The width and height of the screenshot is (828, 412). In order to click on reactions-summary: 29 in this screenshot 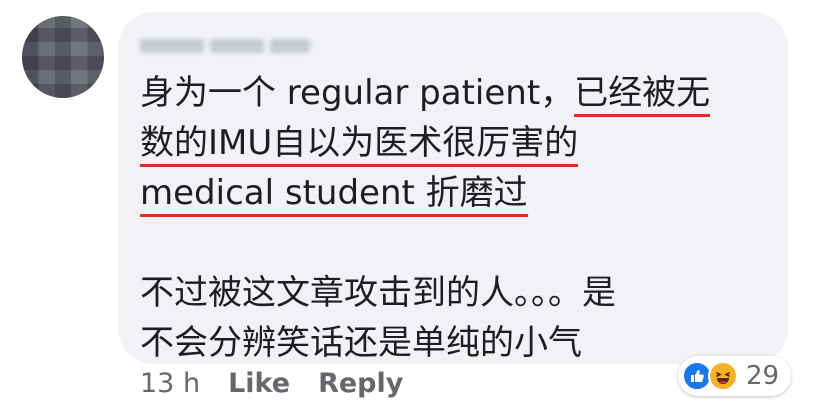, I will do `click(735, 376)`.